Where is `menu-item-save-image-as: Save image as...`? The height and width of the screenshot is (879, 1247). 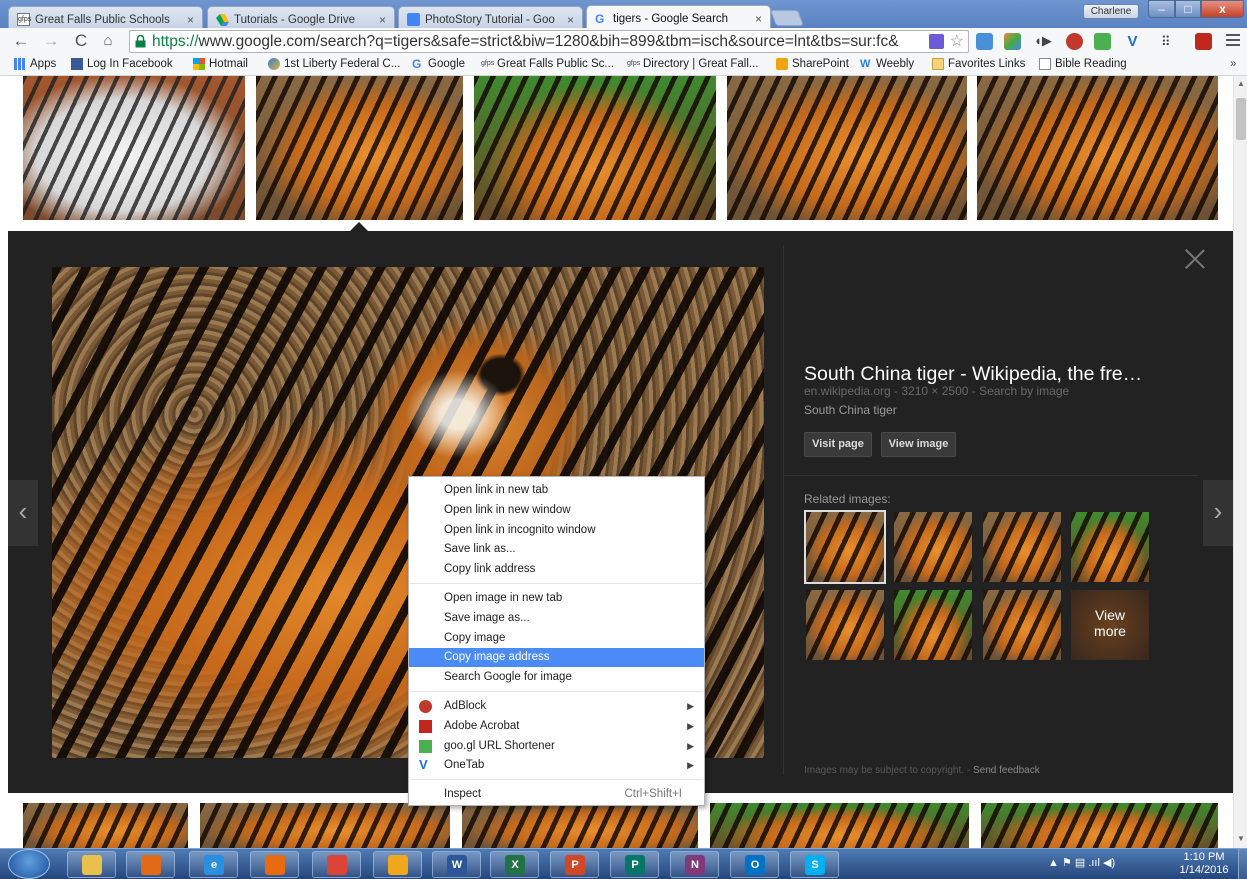 menu-item-save-image-as: Save image as... is located at coordinates (556, 618).